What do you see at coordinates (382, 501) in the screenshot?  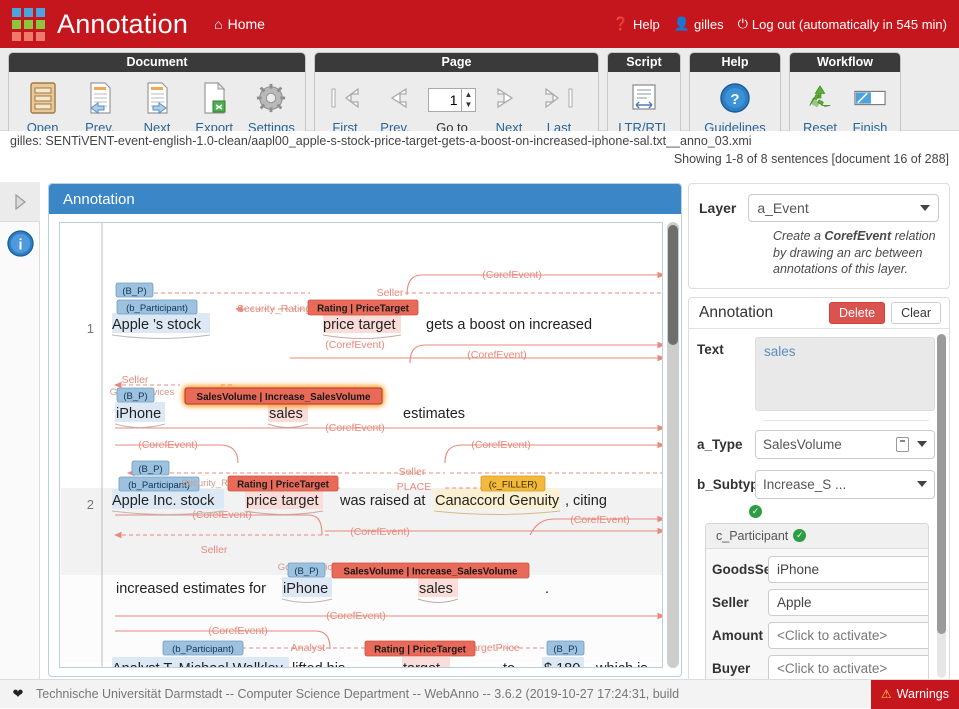 I see `token-text: was raised at` at bounding box center [382, 501].